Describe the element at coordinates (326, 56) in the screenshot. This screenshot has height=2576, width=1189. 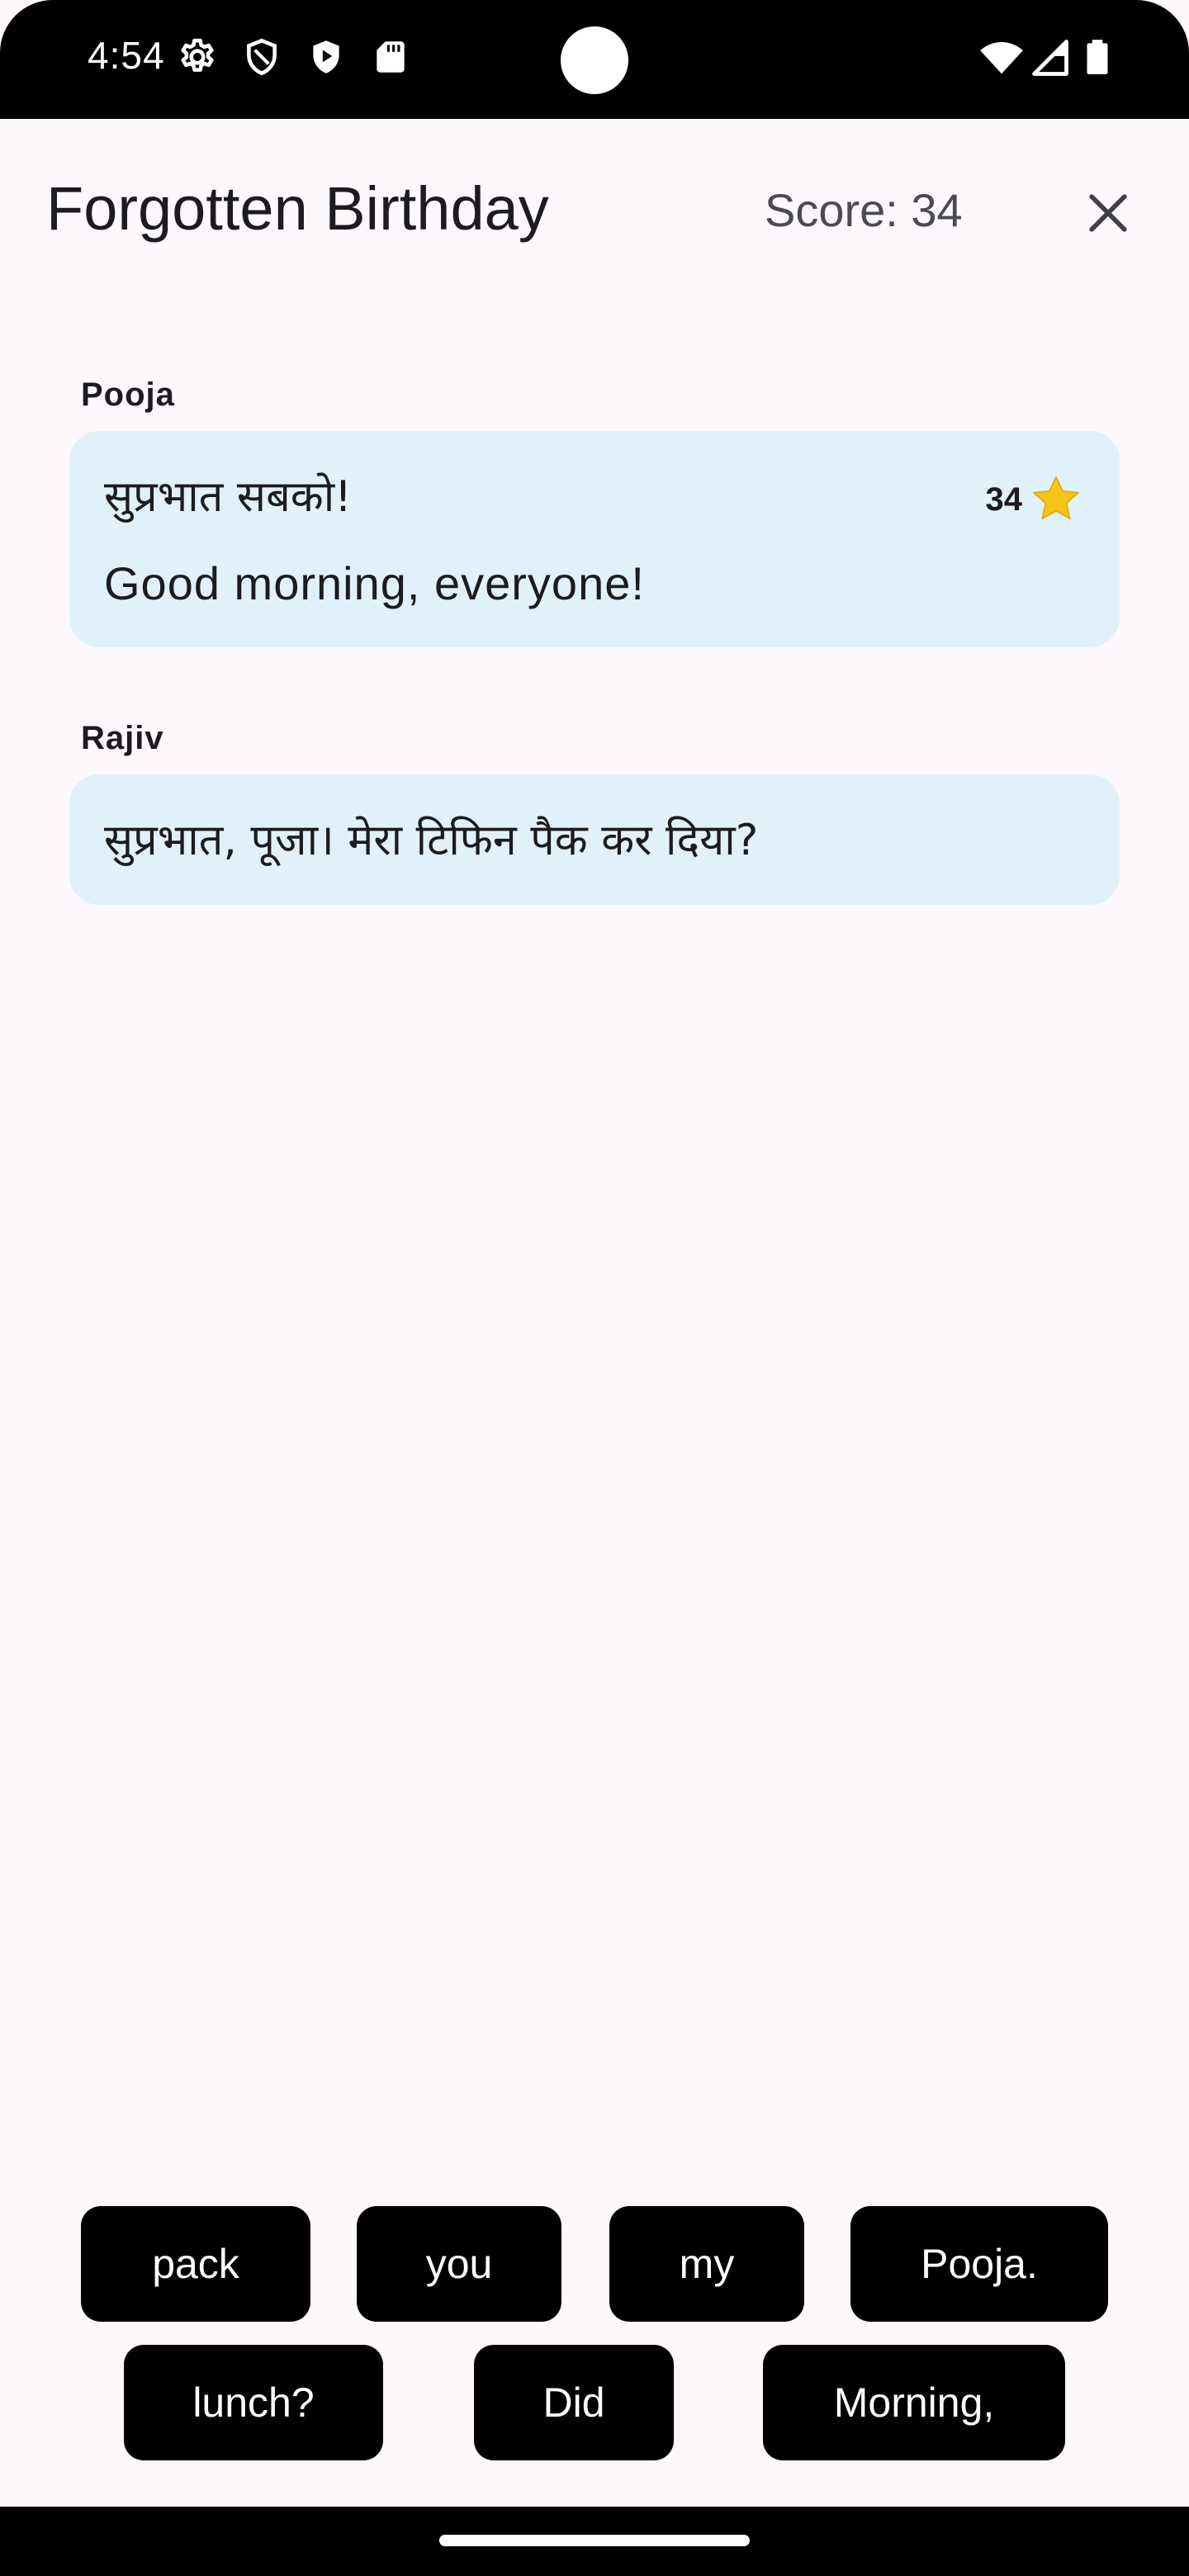
I see `play-shield-icon` at that location.